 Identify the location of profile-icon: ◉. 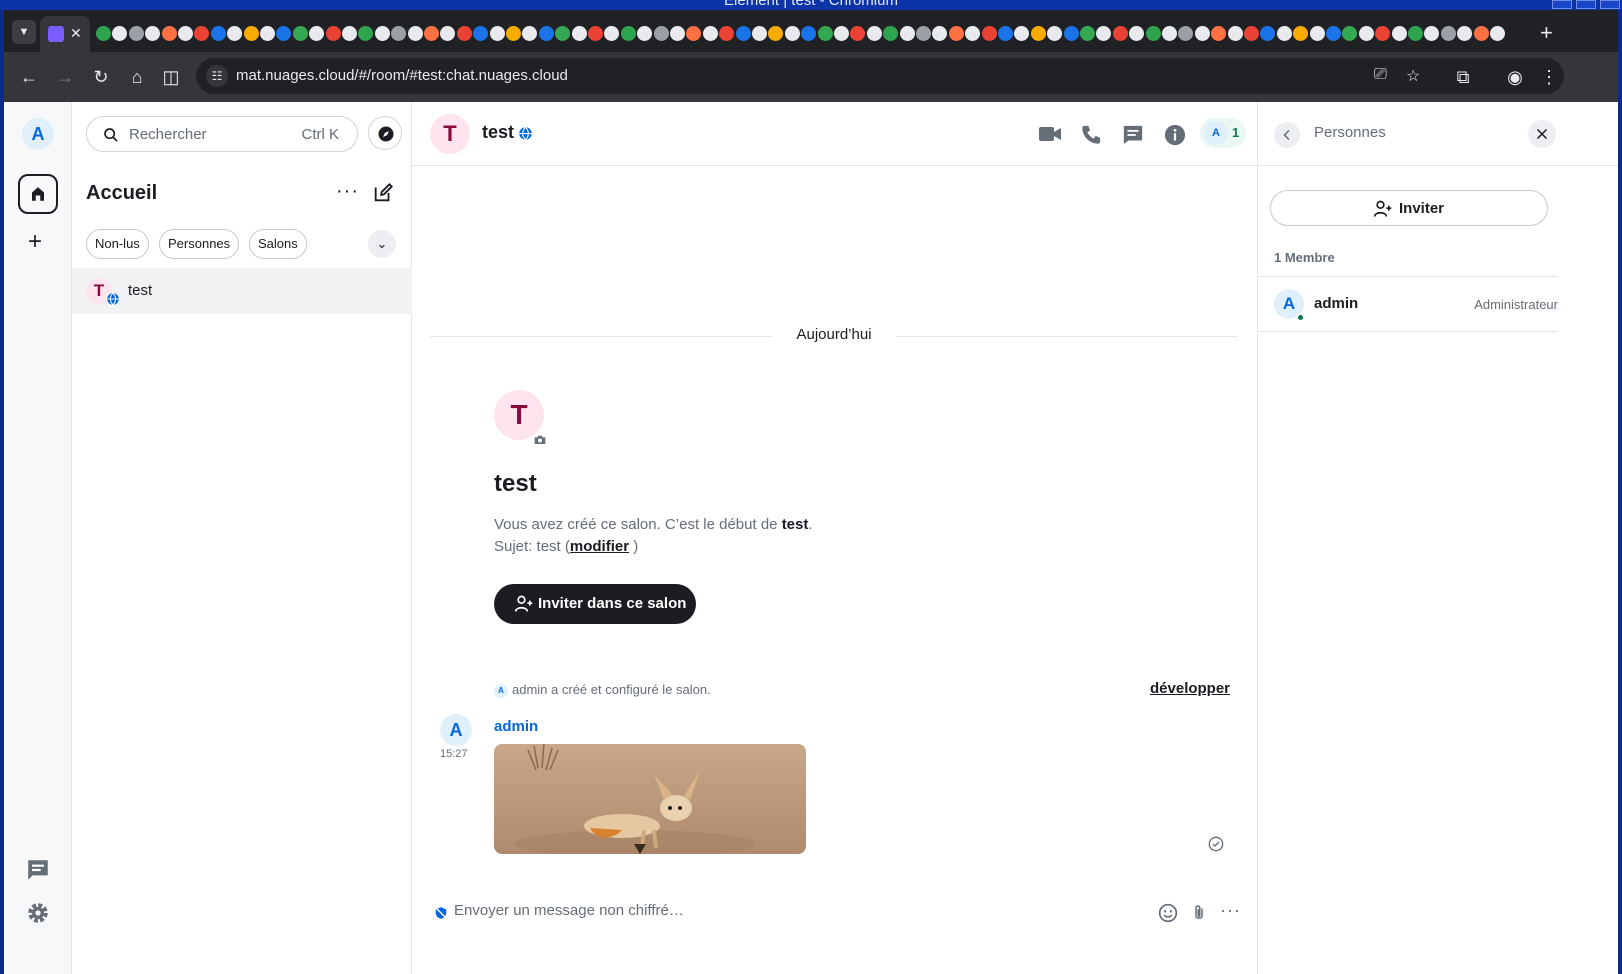
(1515, 77).